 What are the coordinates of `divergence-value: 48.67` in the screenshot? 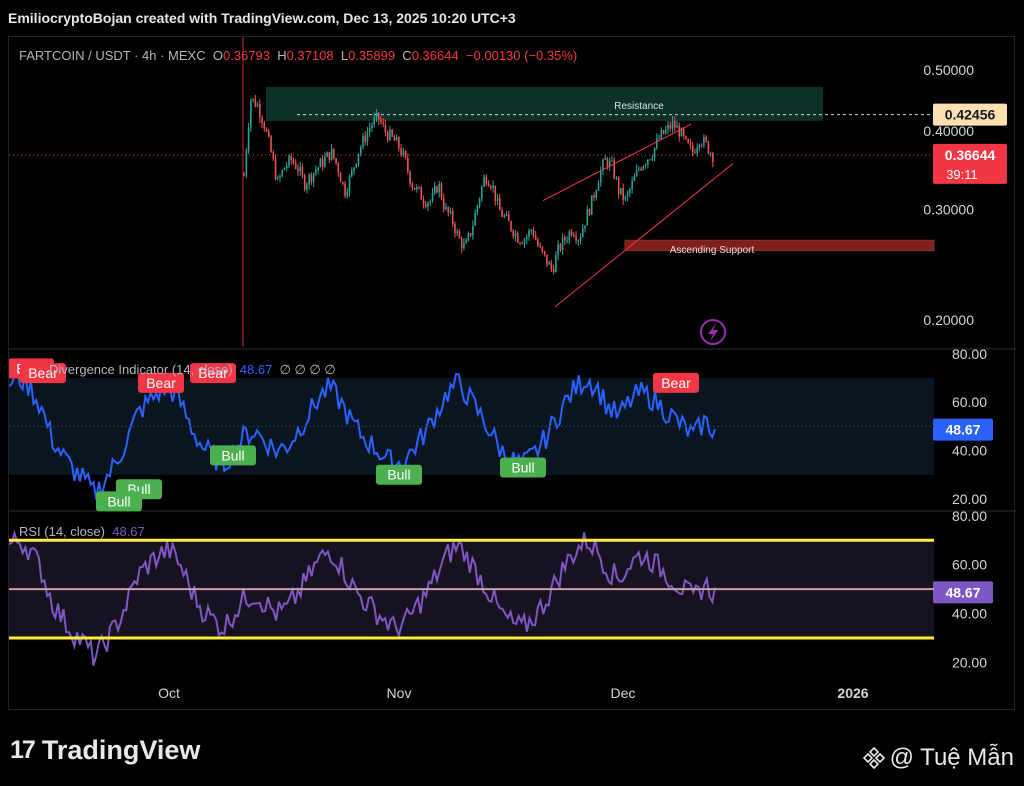 It's located at (256, 369).